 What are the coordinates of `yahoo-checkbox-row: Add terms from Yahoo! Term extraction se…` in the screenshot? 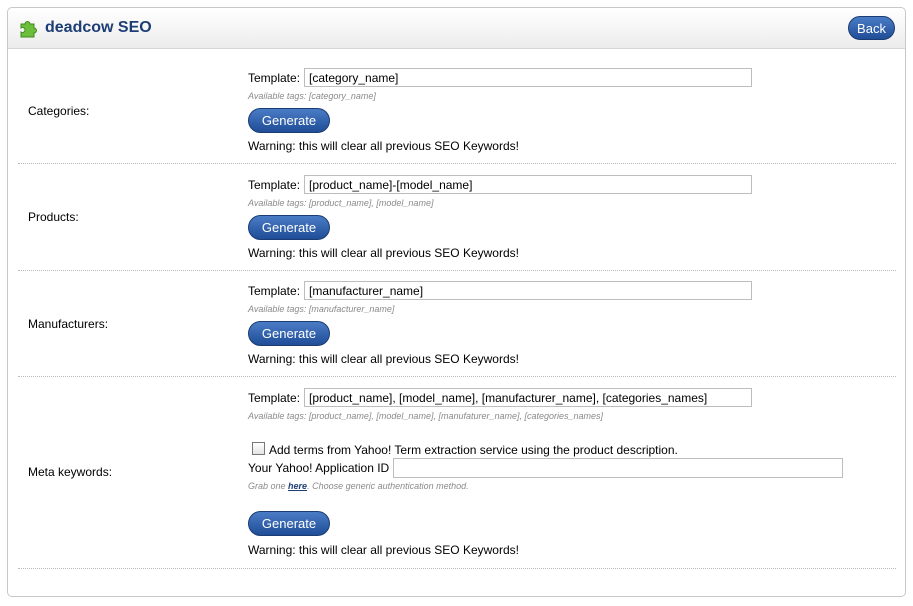 It's located at (465, 449).